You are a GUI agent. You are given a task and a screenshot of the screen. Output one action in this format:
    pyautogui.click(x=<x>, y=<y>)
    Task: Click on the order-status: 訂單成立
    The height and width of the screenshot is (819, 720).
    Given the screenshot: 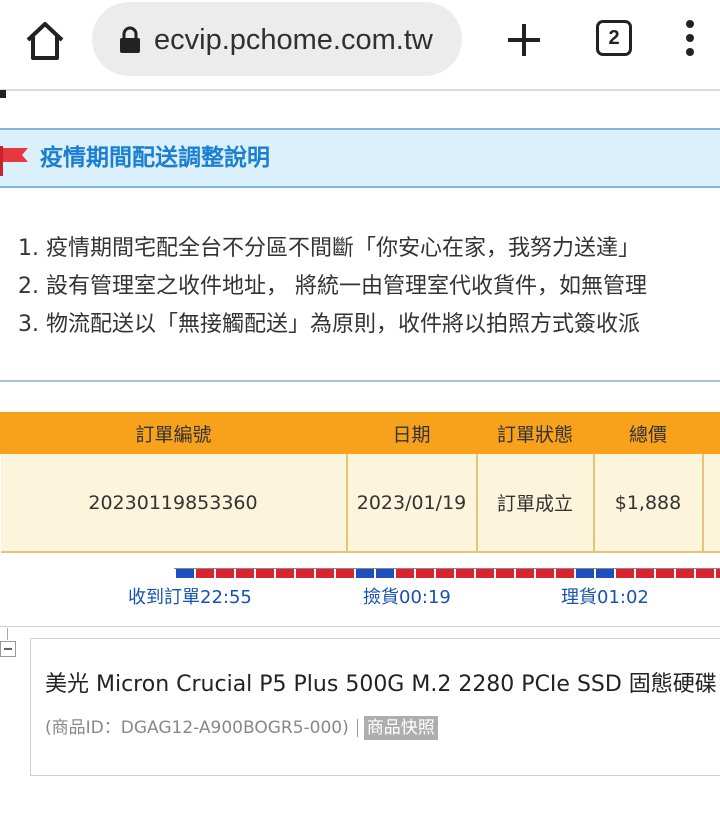 What is the action you would take?
    pyautogui.click(x=535, y=503)
    